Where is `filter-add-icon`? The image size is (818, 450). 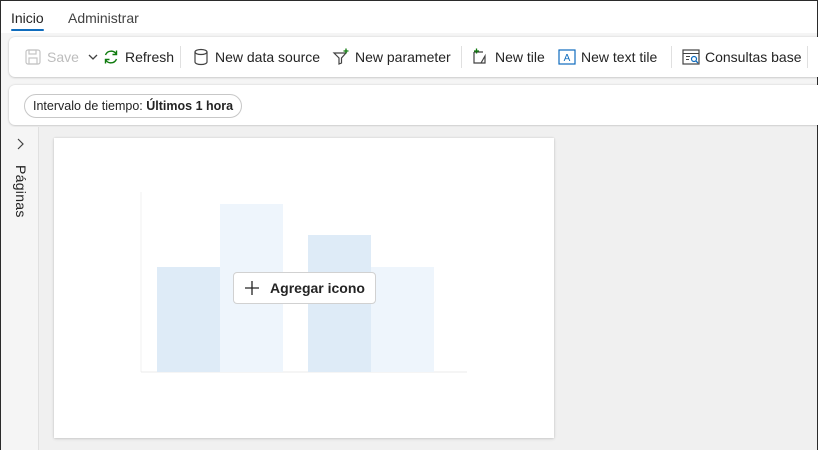 filter-add-icon is located at coordinates (341, 57).